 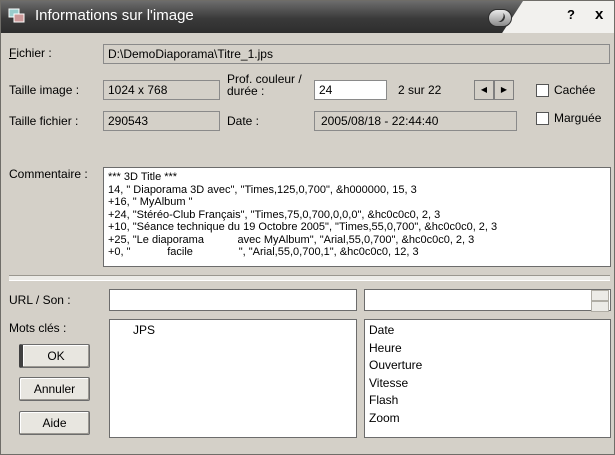 What do you see at coordinates (44, 121) in the screenshot?
I see `taille-fichier-label: Taille fichier :` at bounding box center [44, 121].